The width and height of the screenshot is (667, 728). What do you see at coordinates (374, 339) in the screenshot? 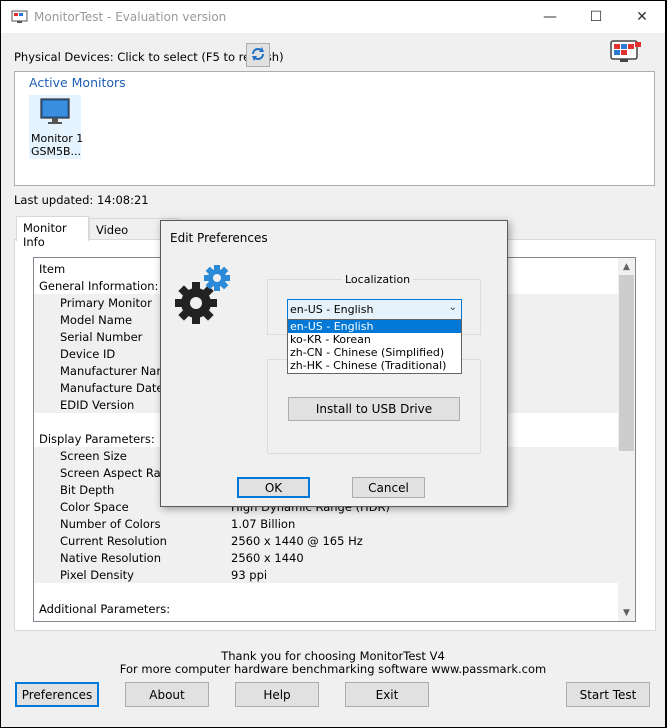
I see `language-option: ko-KR - Korean` at bounding box center [374, 339].